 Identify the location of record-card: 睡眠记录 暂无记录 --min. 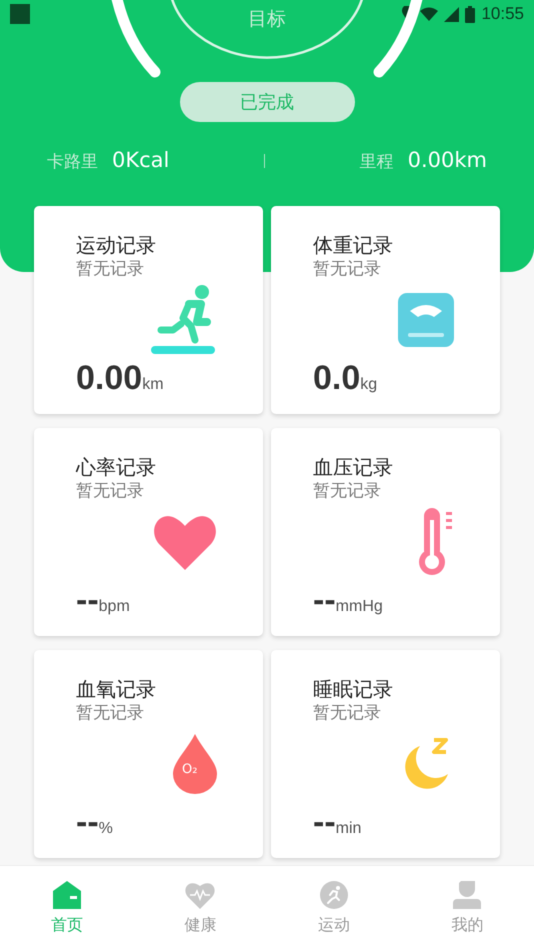
(385, 754).